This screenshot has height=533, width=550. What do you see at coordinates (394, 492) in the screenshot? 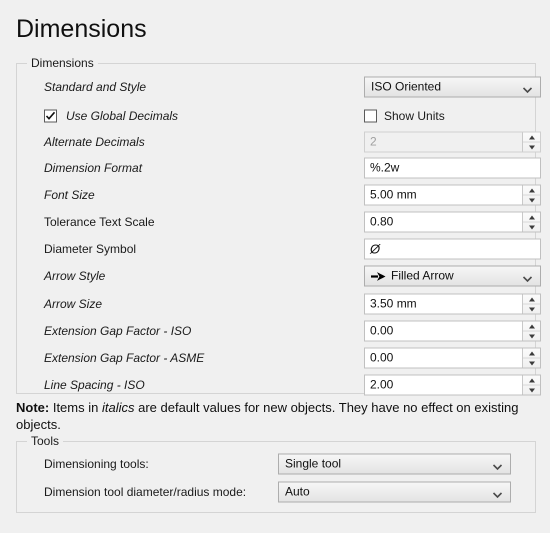
I see `dimension-tool-mode-combo: Auto` at bounding box center [394, 492].